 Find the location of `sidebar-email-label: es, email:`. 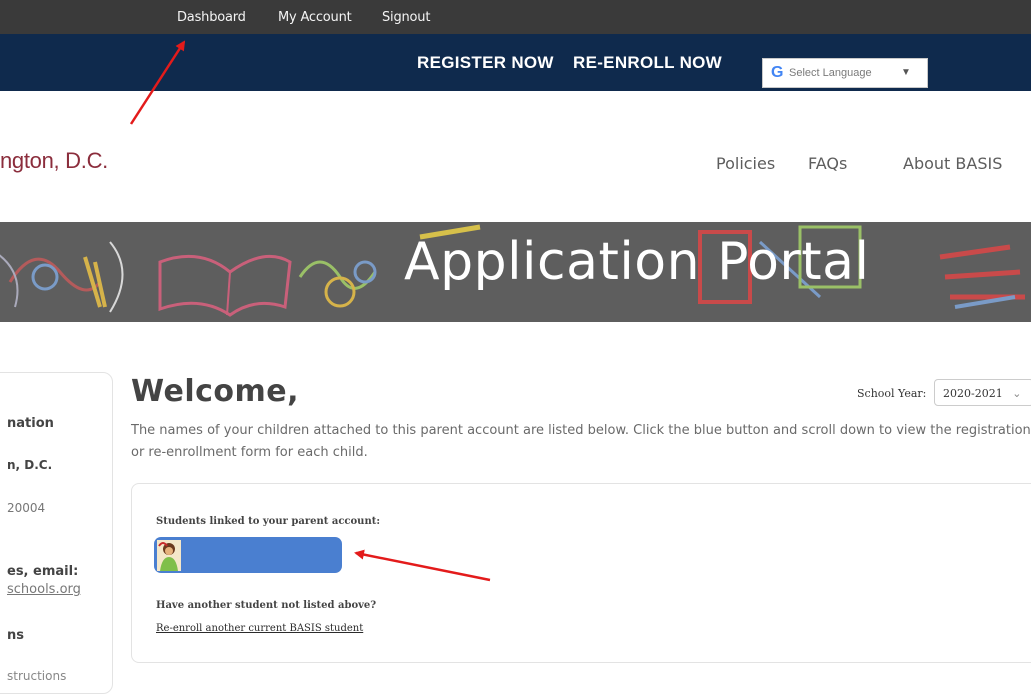

sidebar-email-label: es, email: is located at coordinates (43, 571).